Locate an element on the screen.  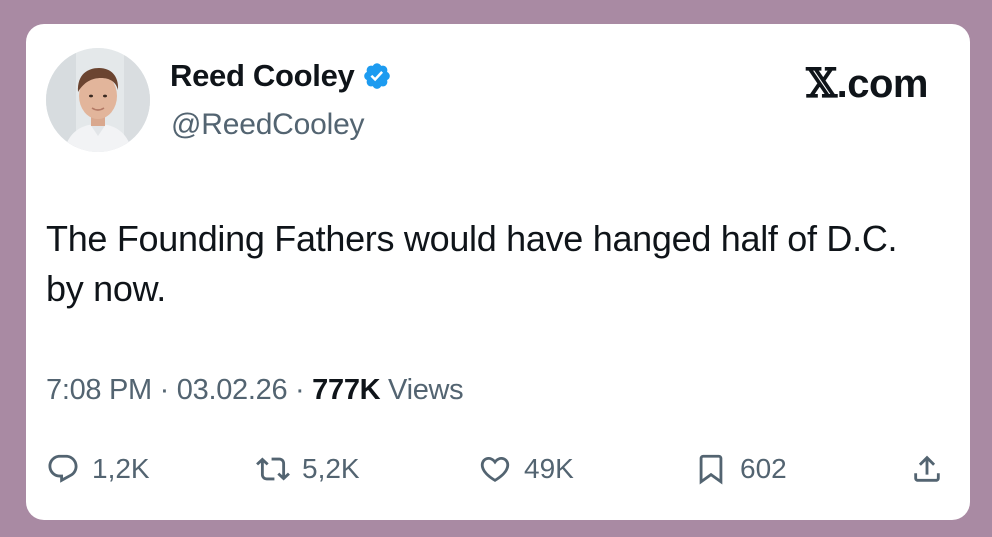
x-logo-suffix: .com is located at coordinates (882, 84).